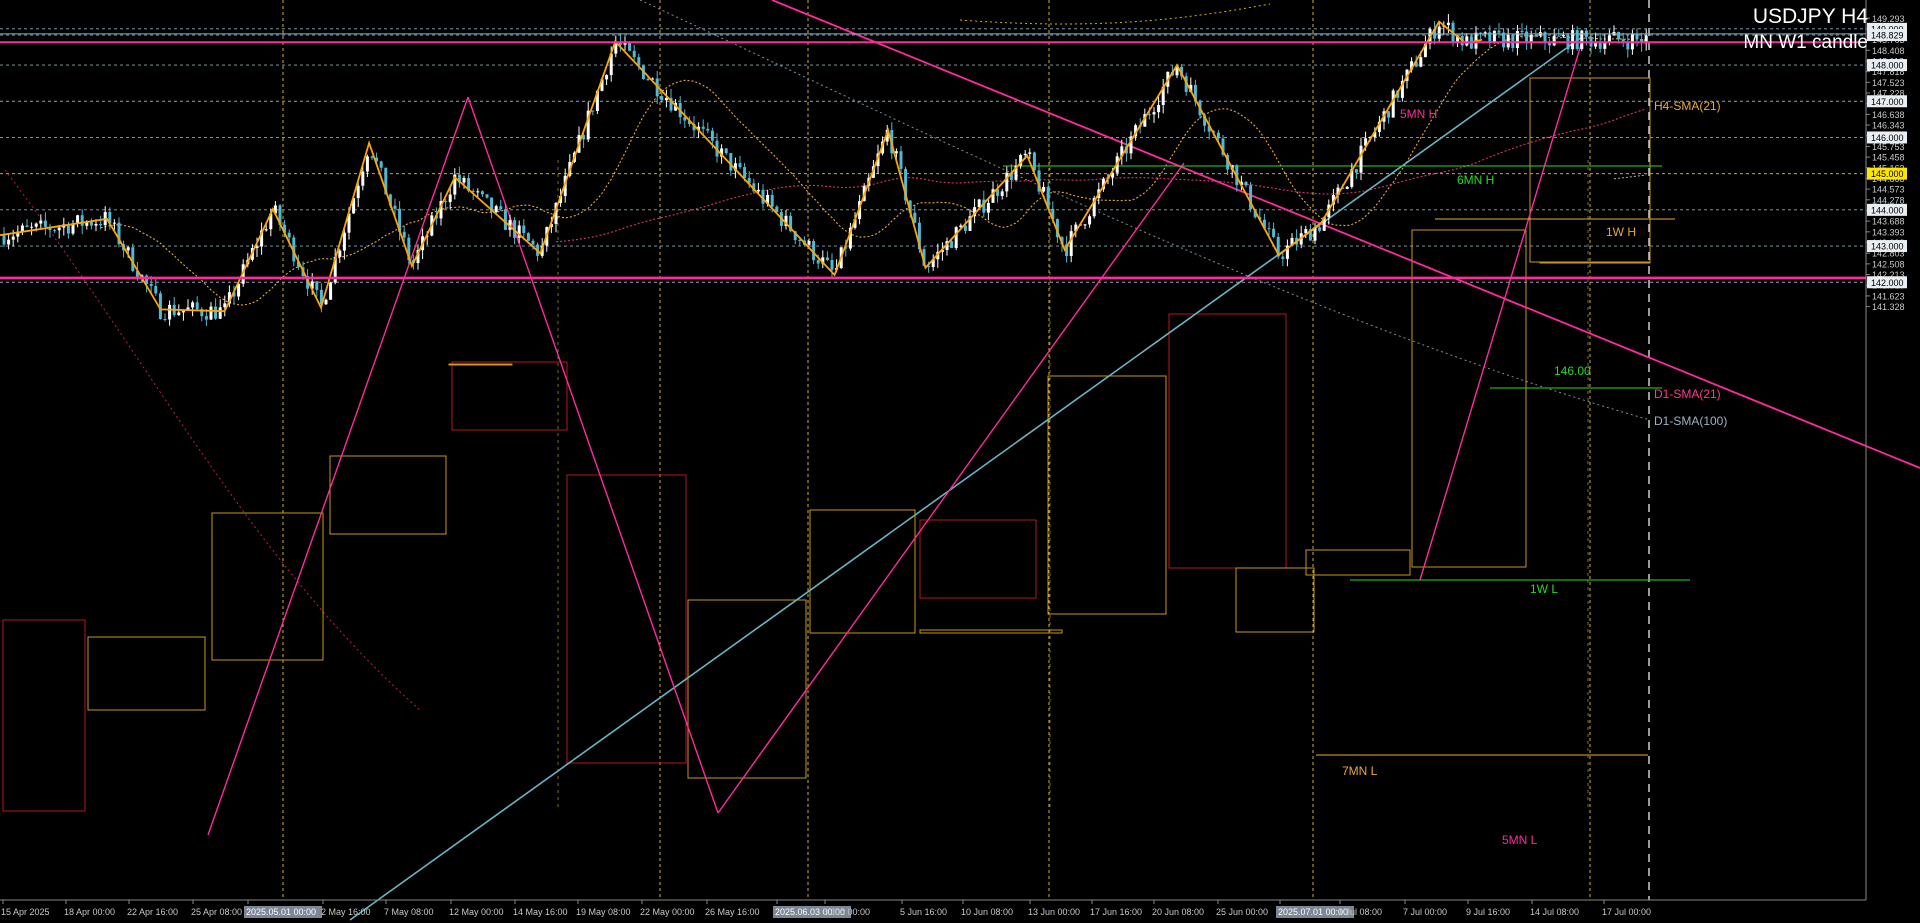  What do you see at coordinates (409, 912) in the screenshot?
I see `time-tick-label: 7 May 08:00` at bounding box center [409, 912].